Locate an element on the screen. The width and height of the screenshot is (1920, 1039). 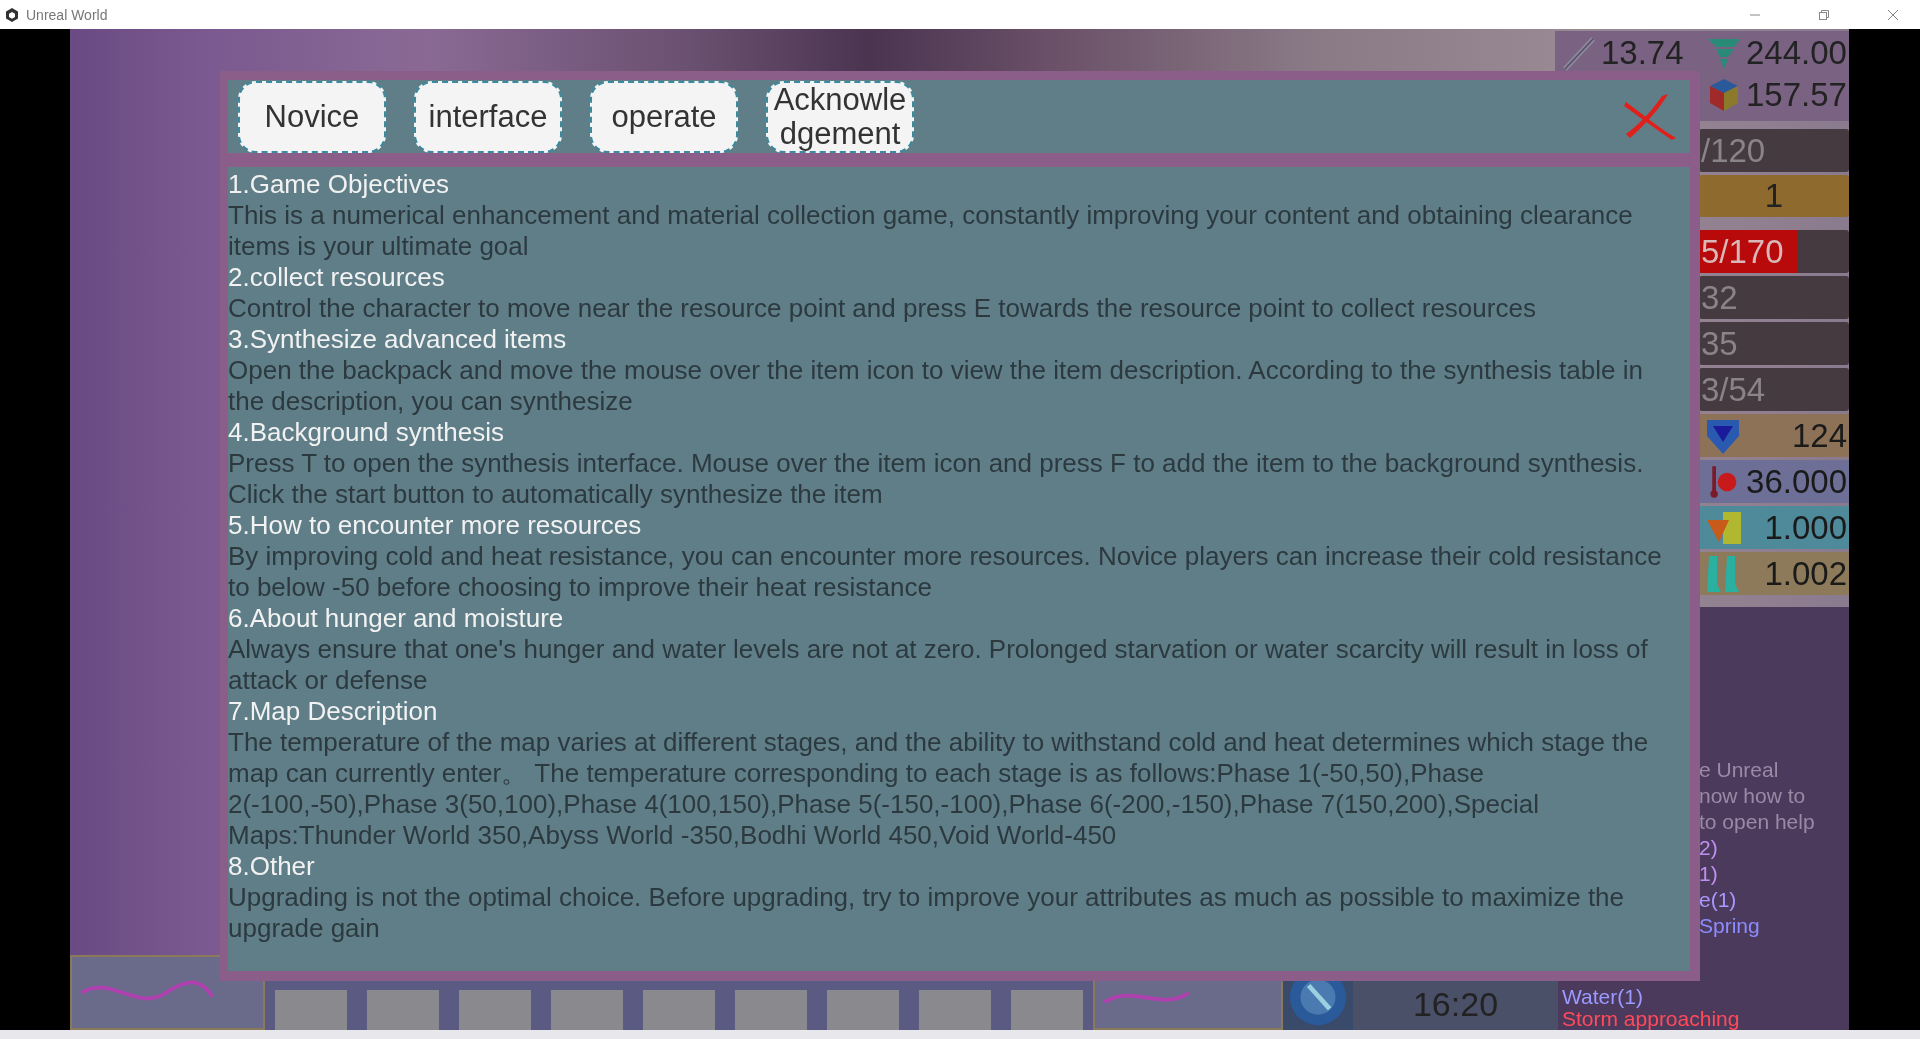
stat-row: 35 is located at coordinates (1774, 343).